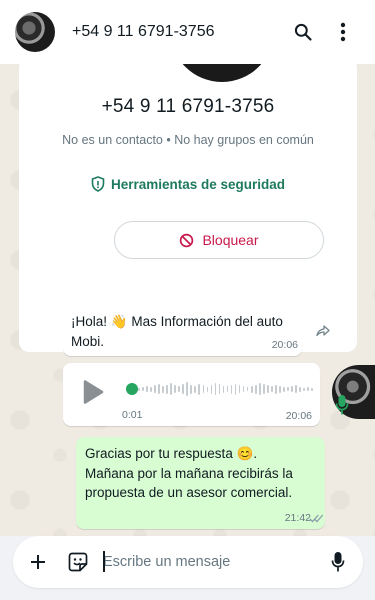 The width and height of the screenshot is (375, 600). What do you see at coordinates (132, 389) in the screenshot?
I see `voice-playhead` at bounding box center [132, 389].